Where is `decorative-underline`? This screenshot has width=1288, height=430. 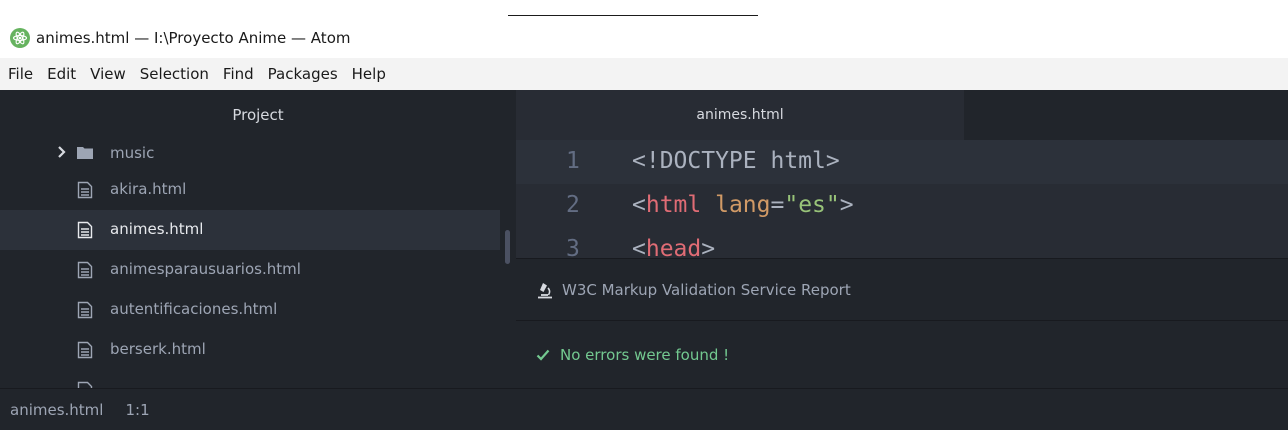
decorative-underline is located at coordinates (633, 15).